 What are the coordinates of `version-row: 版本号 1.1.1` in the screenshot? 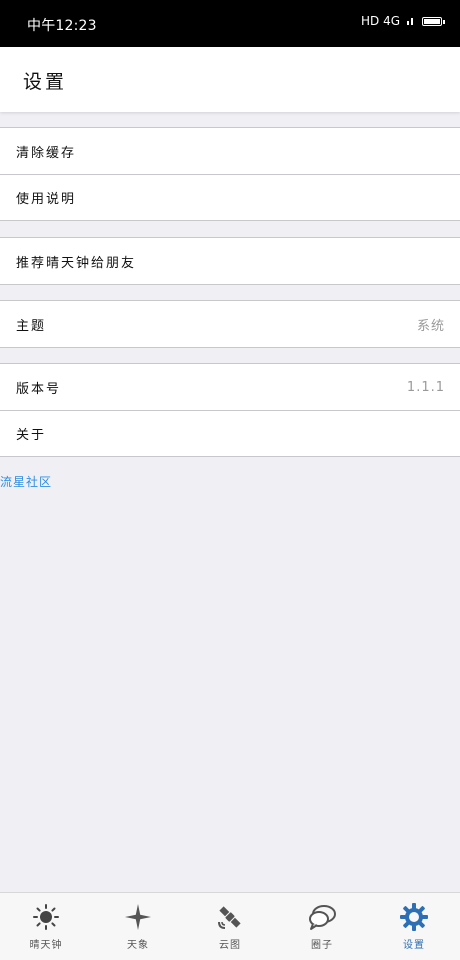 It's located at (230, 387).